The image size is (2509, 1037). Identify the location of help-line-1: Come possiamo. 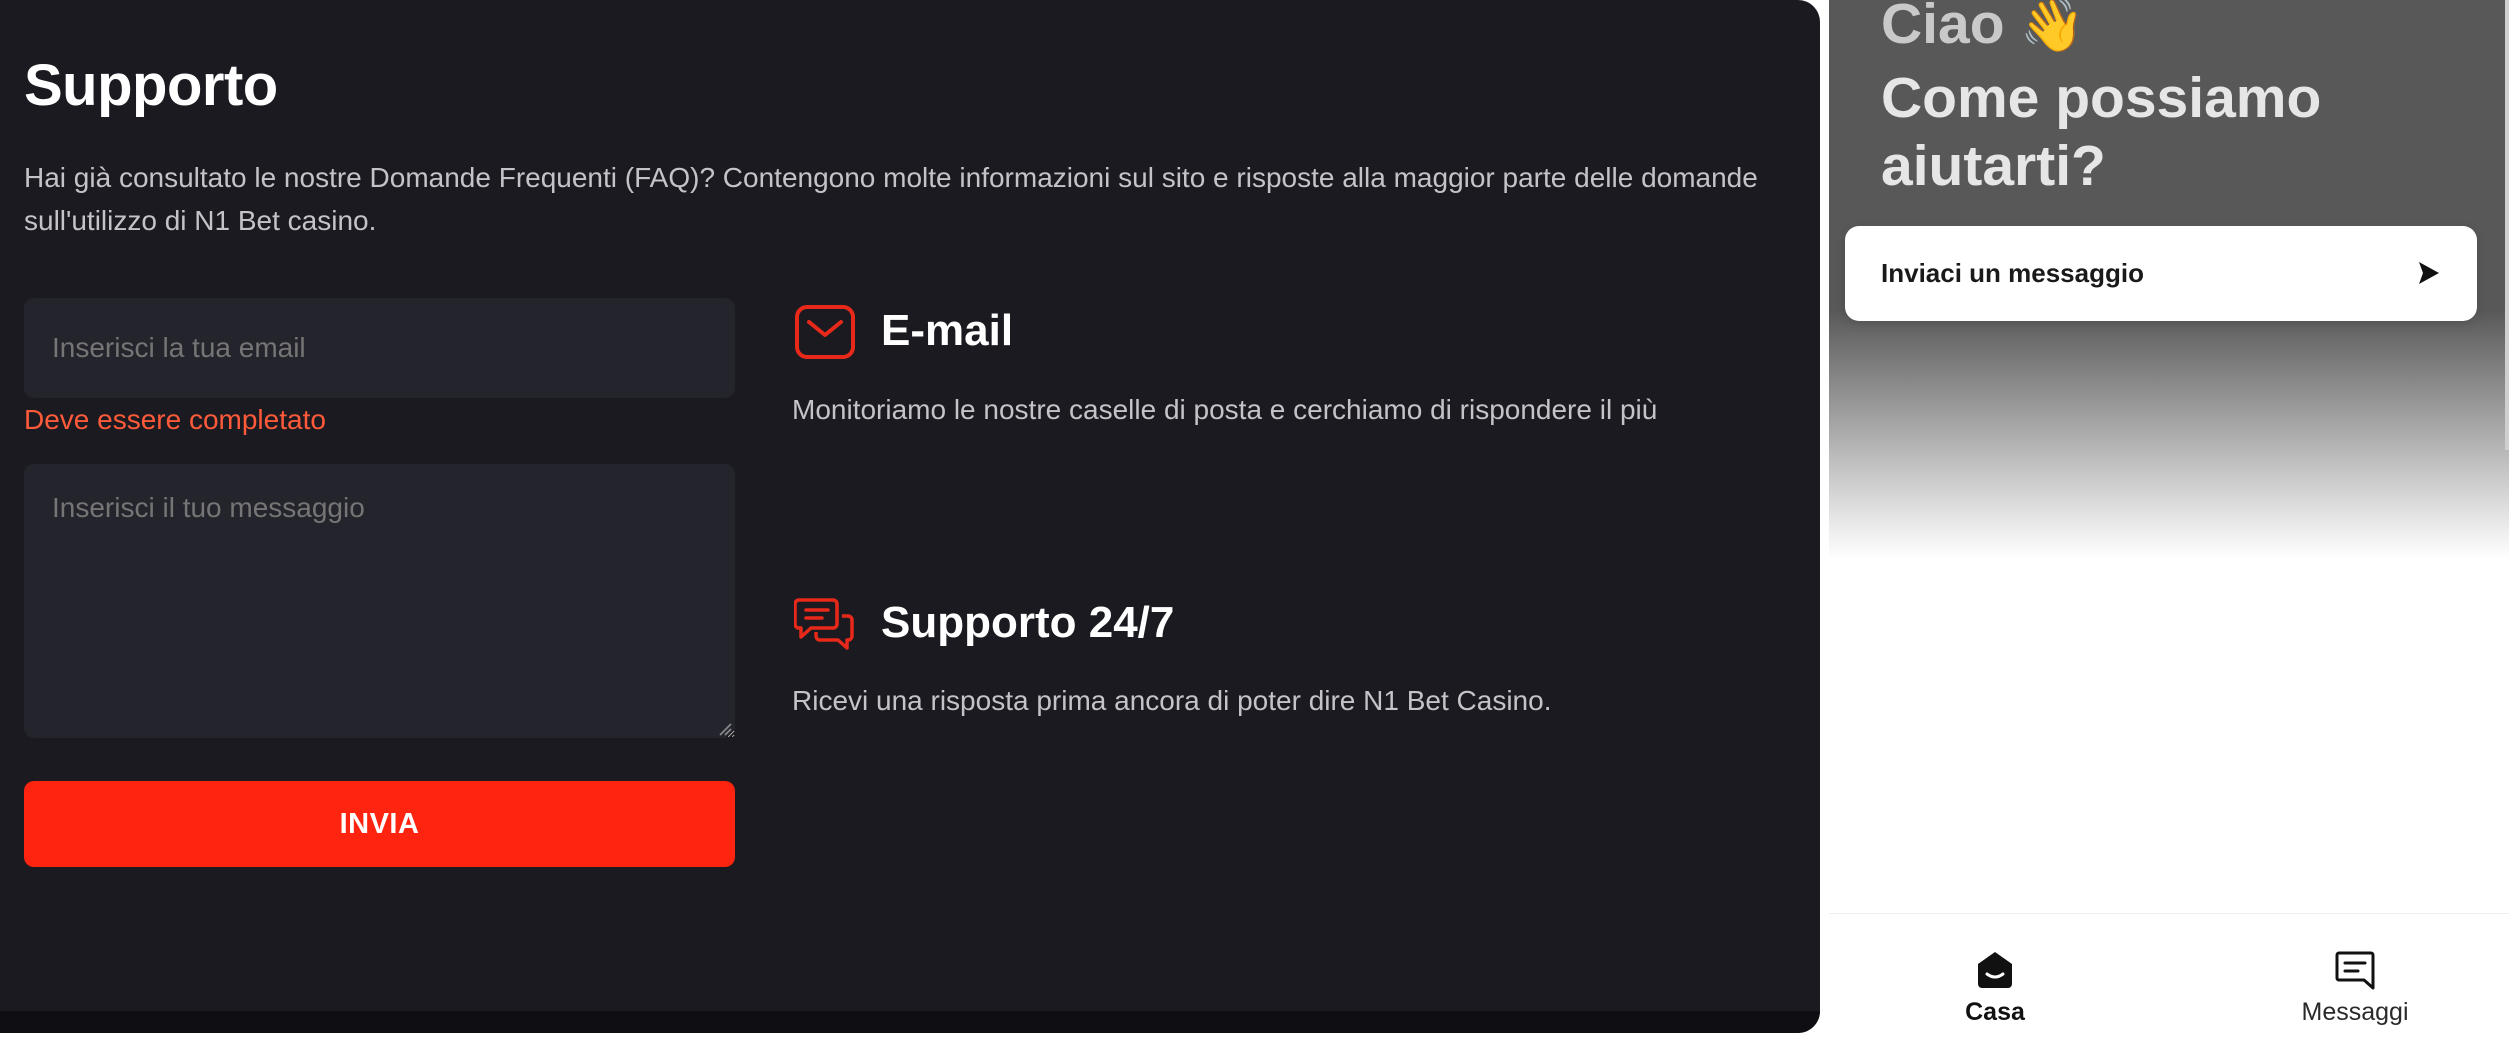
(2101, 98).